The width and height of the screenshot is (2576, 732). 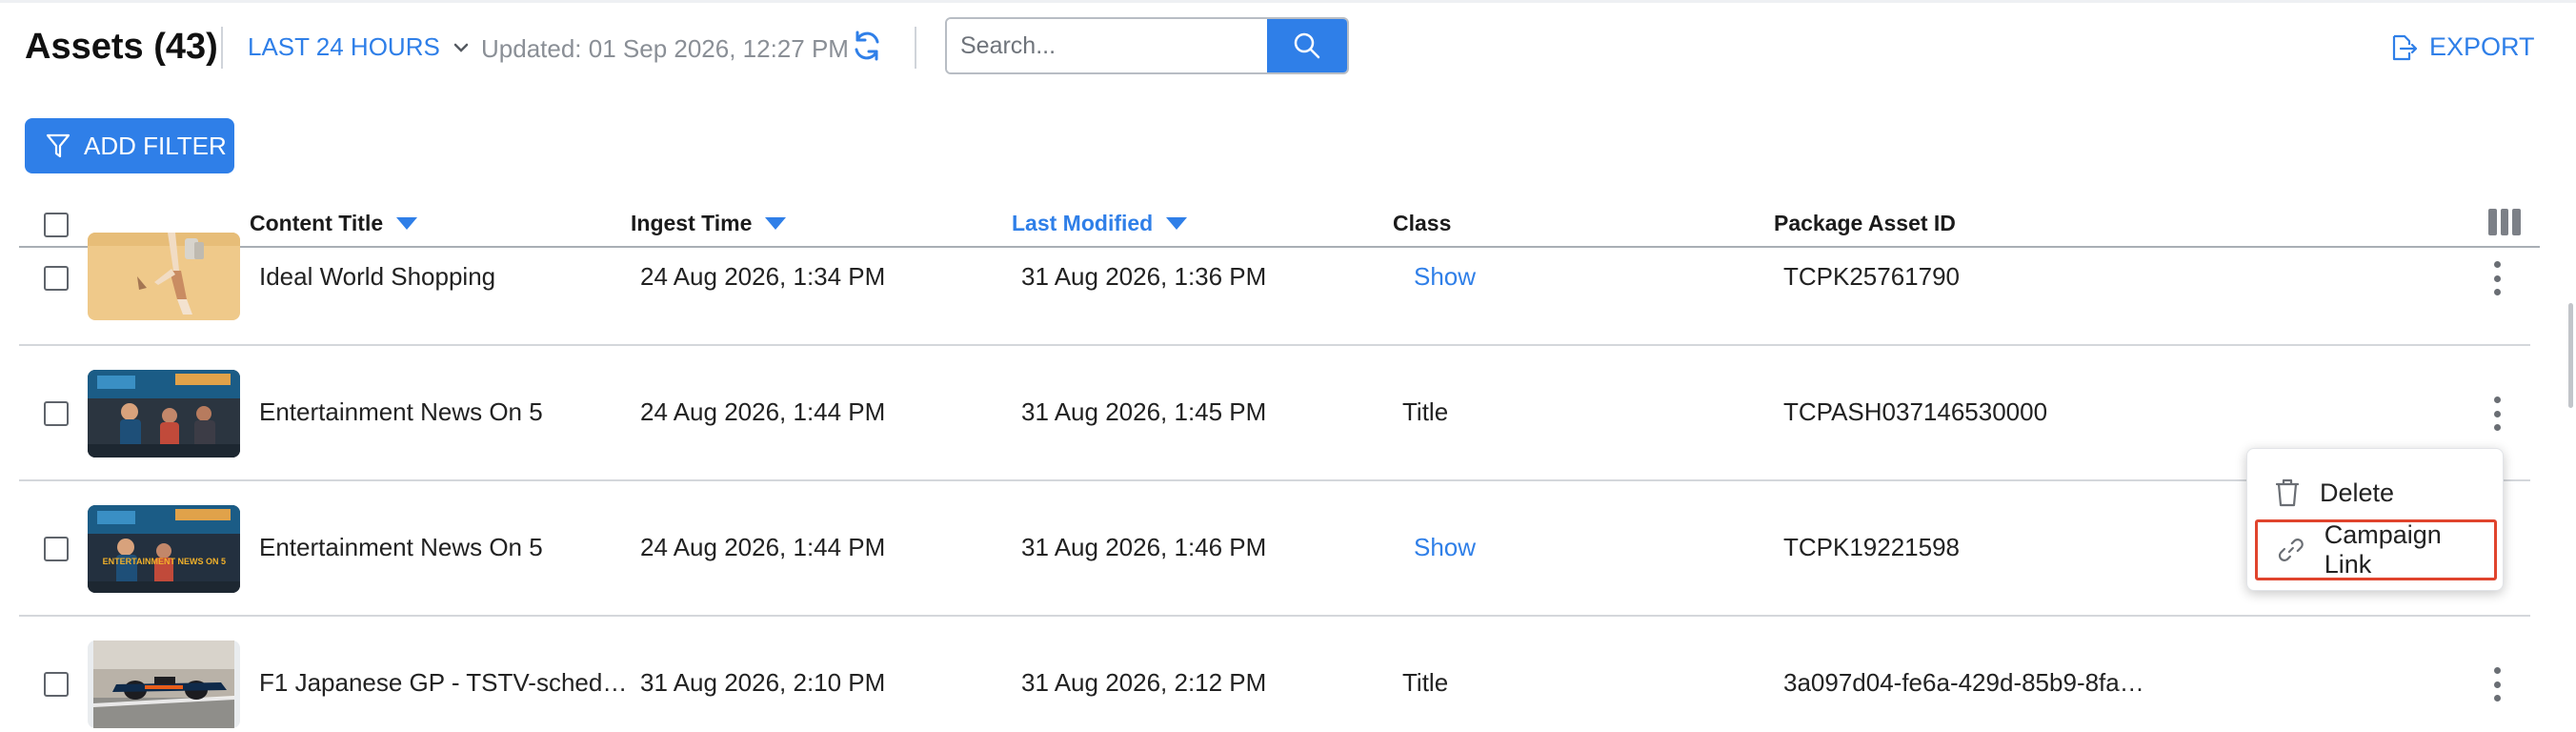 What do you see at coordinates (164, 684) in the screenshot?
I see `thumbnail-f1` at bounding box center [164, 684].